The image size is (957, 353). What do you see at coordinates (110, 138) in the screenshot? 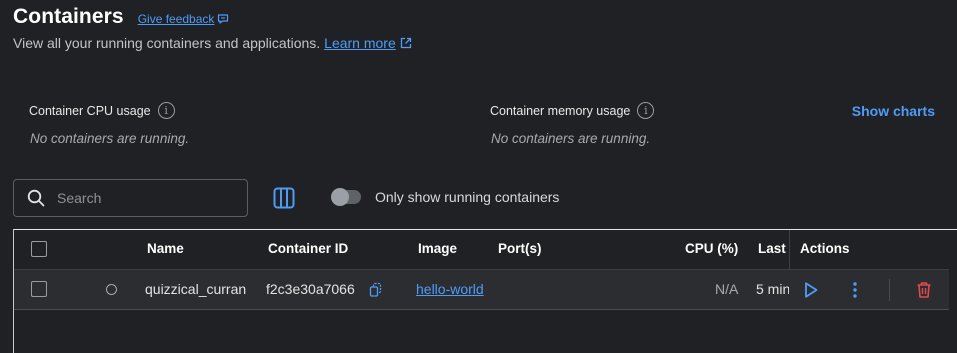
I see `cpu-usage-empty: No containers are running.` at bounding box center [110, 138].